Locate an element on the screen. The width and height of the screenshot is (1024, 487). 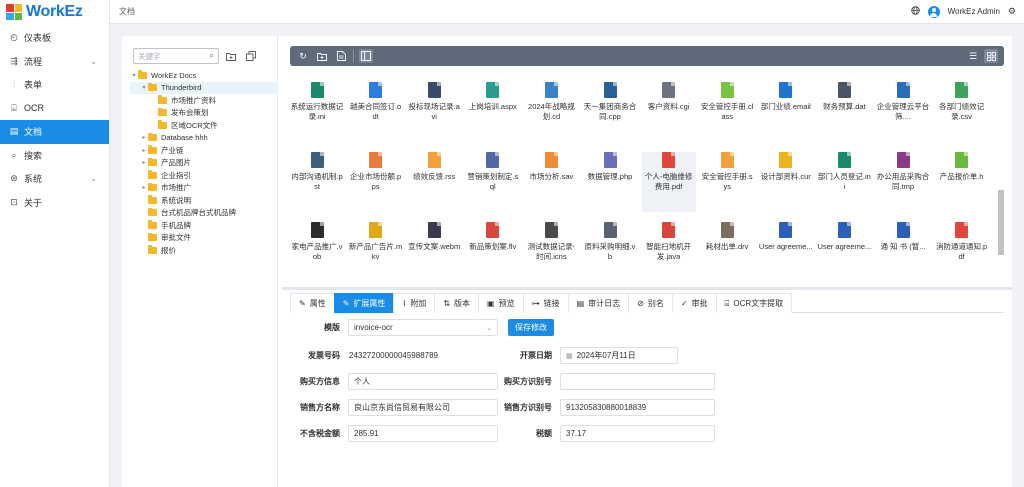
globe-icon is located at coordinates (915, 11).